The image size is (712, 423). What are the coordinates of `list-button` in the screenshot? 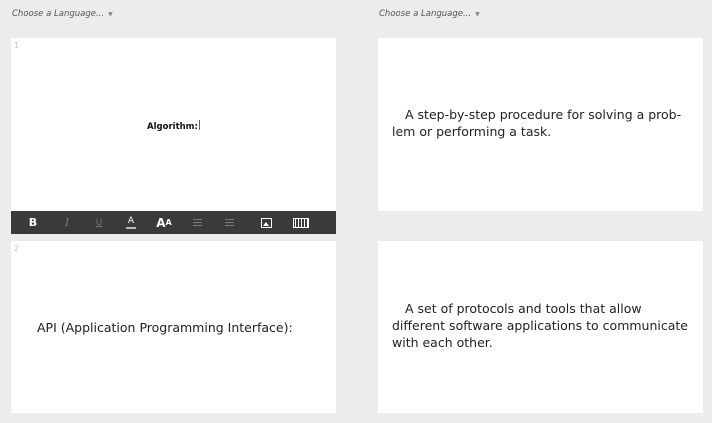 It's located at (197, 222).